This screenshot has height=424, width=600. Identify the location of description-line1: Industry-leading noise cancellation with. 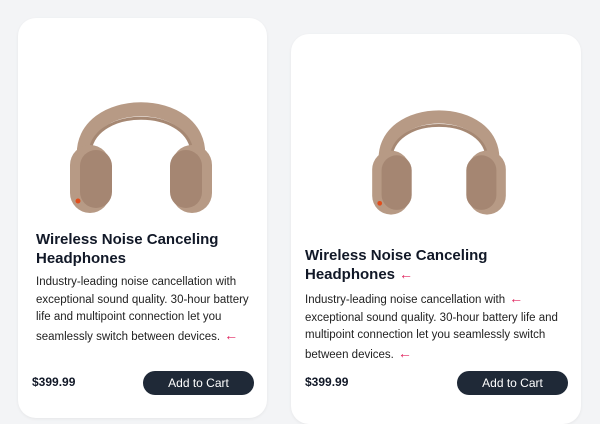
(405, 300).